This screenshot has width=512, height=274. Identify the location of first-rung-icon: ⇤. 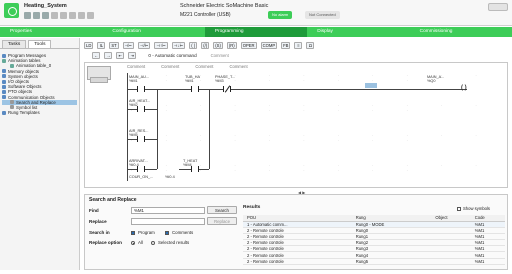
(120, 55).